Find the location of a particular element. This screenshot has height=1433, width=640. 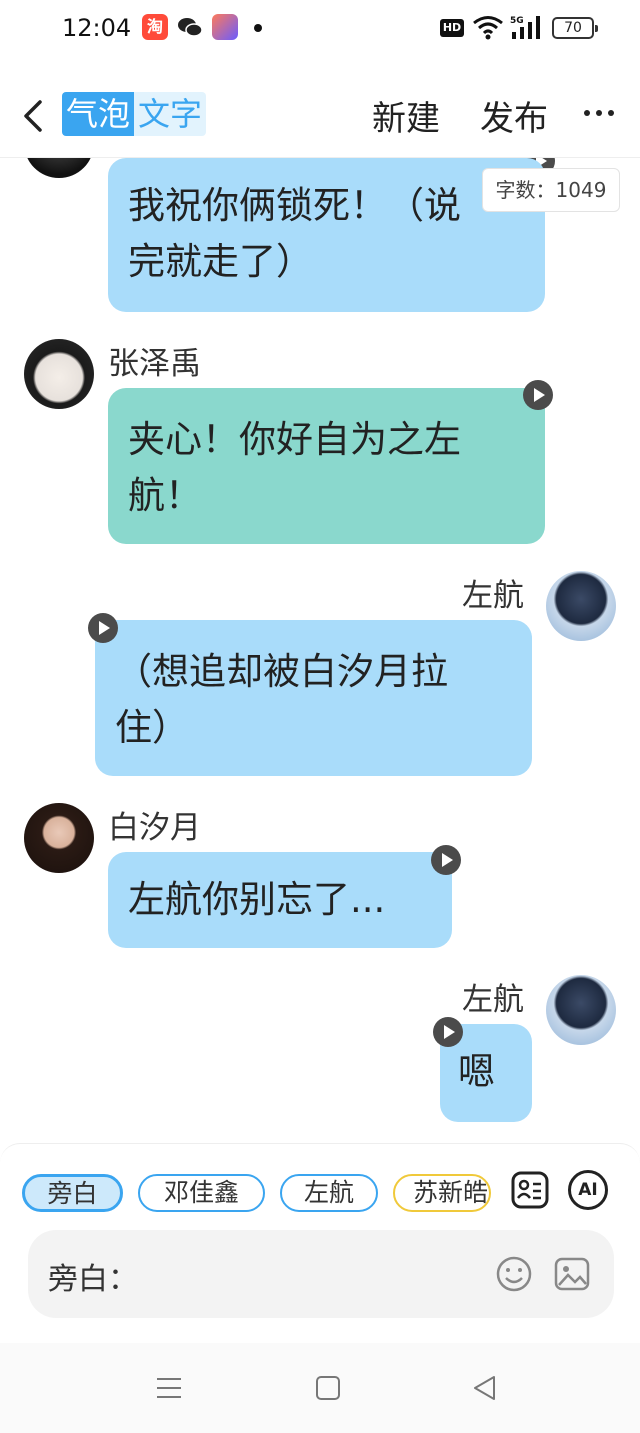

message-text-line: （想追却被白汐月拉 is located at coordinates (281, 671).